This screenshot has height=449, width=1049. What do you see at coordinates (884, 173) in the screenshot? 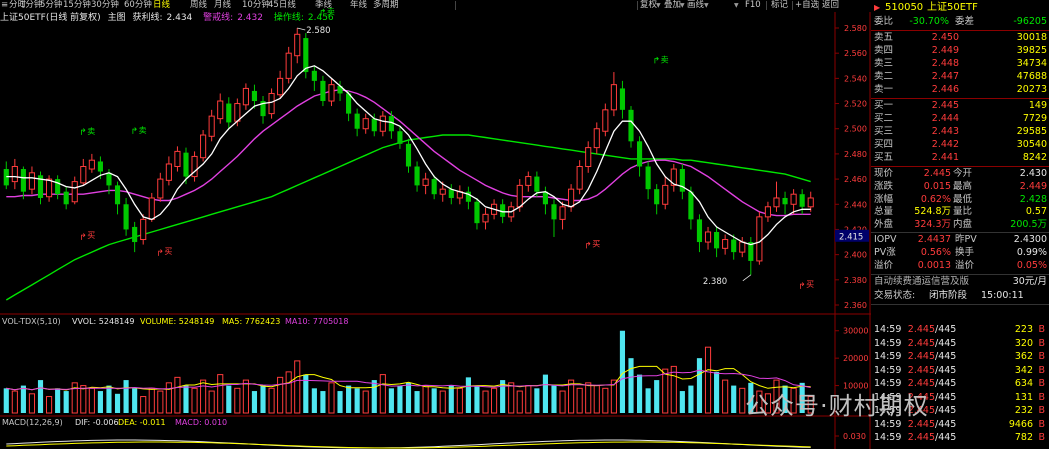
I see `stat-label: 现价` at bounding box center [884, 173].